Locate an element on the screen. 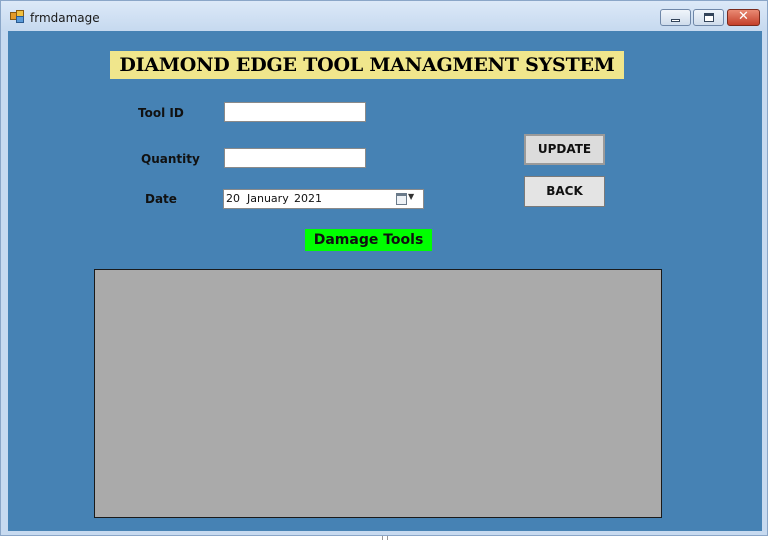  grid-title: Damage Tools is located at coordinates (368, 240).